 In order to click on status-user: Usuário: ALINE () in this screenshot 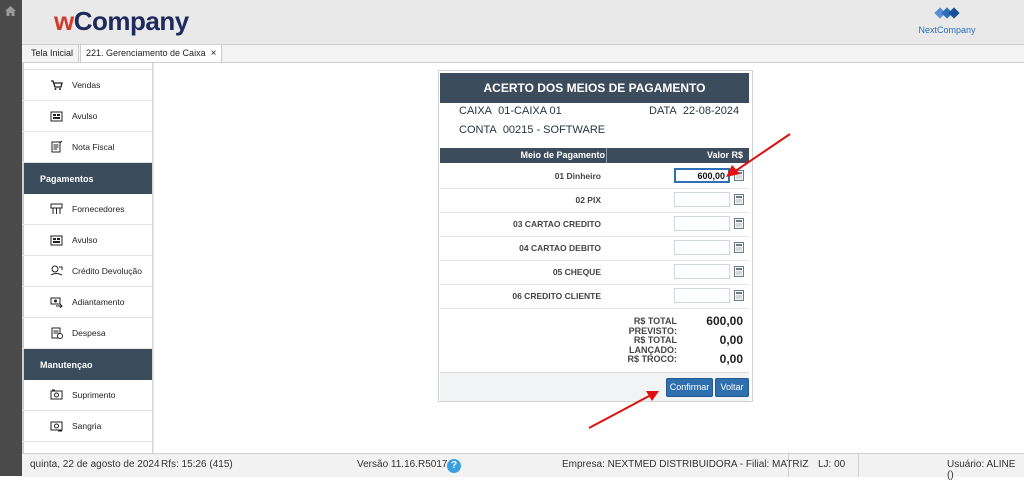, I will do `click(981, 470)`.